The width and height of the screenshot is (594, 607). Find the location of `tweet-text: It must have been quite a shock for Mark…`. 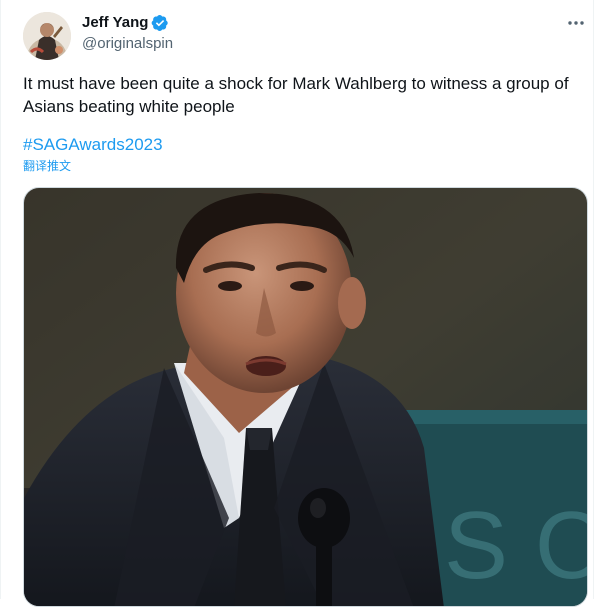

tweet-text: It must have been quite a shock for Mark… is located at coordinates (296, 95).